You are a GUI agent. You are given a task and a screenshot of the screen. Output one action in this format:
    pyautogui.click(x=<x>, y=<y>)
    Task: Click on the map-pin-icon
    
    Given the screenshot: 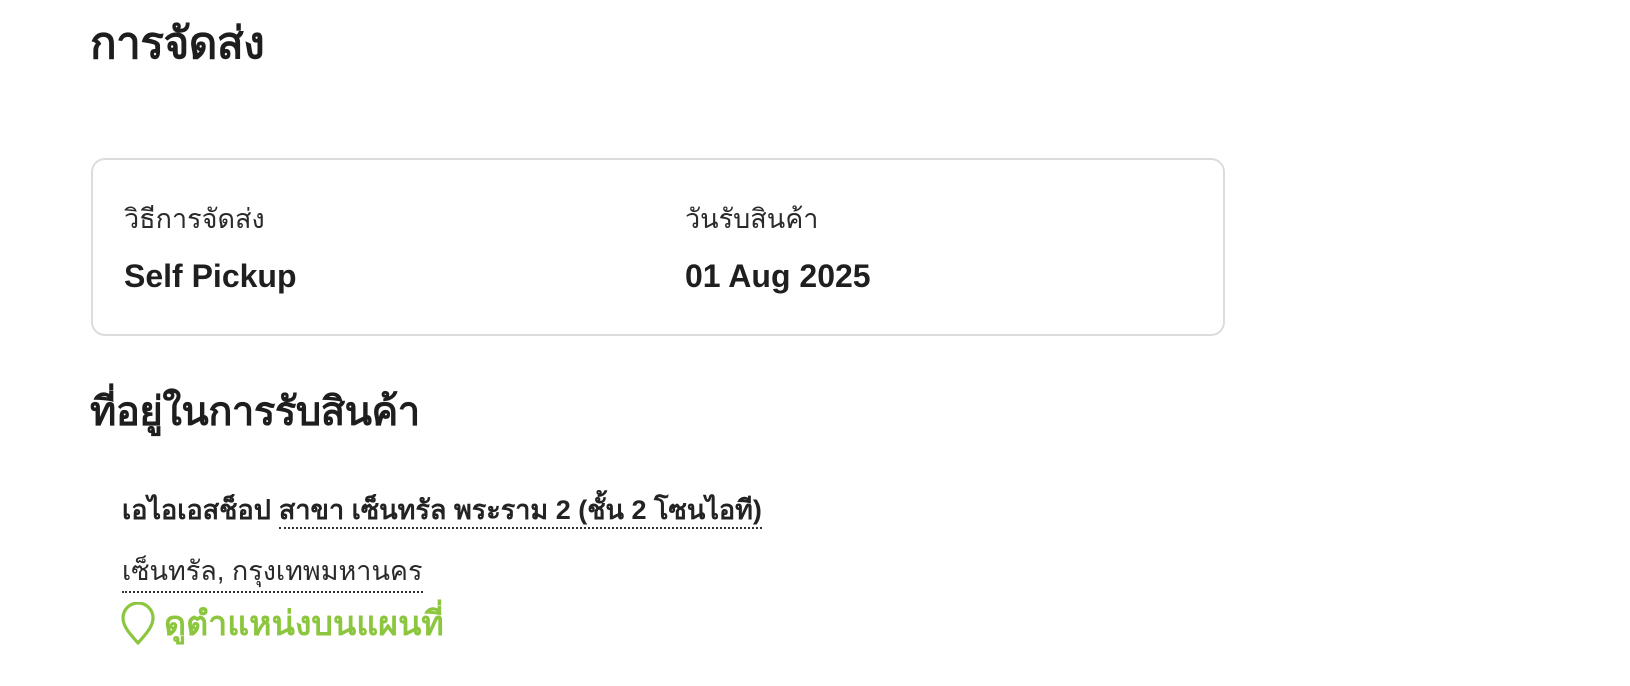 What is the action you would take?
    pyautogui.click(x=138, y=623)
    